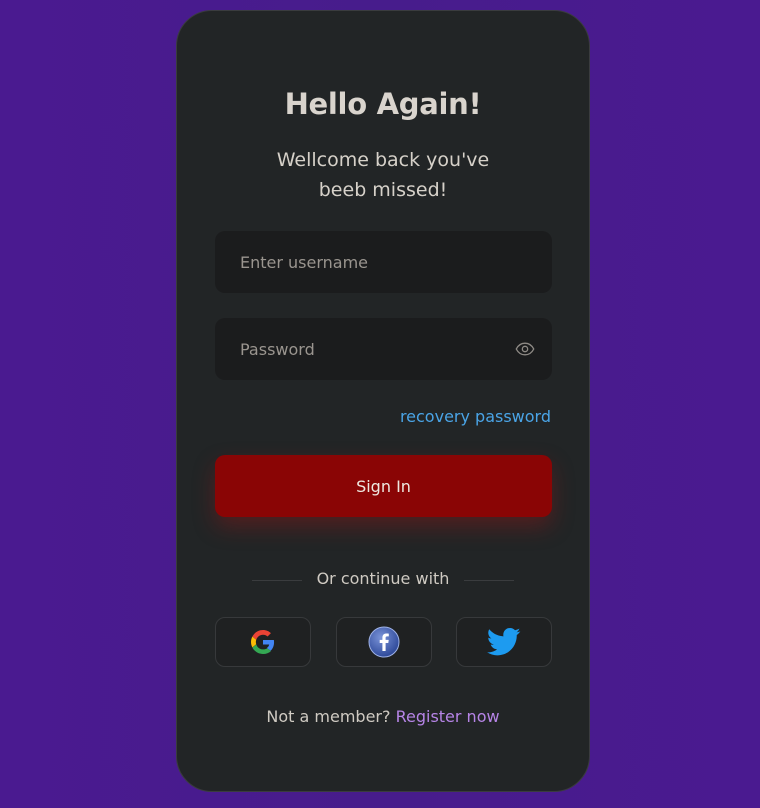 The width and height of the screenshot is (760, 808). I want to click on eye-icon, so click(525, 349).